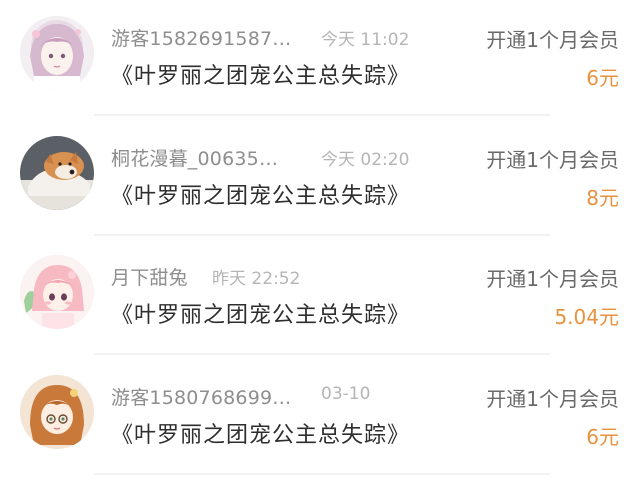  Describe the element at coordinates (256, 279) in the screenshot. I see `timestamp: 昨天 22:52` at that location.